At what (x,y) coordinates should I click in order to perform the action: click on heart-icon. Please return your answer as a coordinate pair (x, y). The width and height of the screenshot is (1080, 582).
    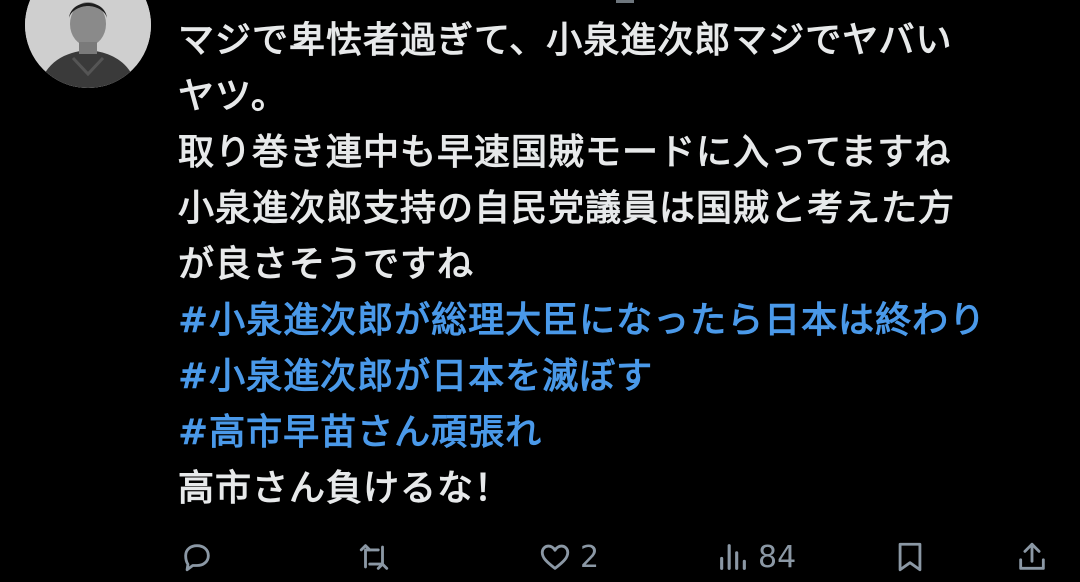
    Looking at the image, I should click on (555, 557).